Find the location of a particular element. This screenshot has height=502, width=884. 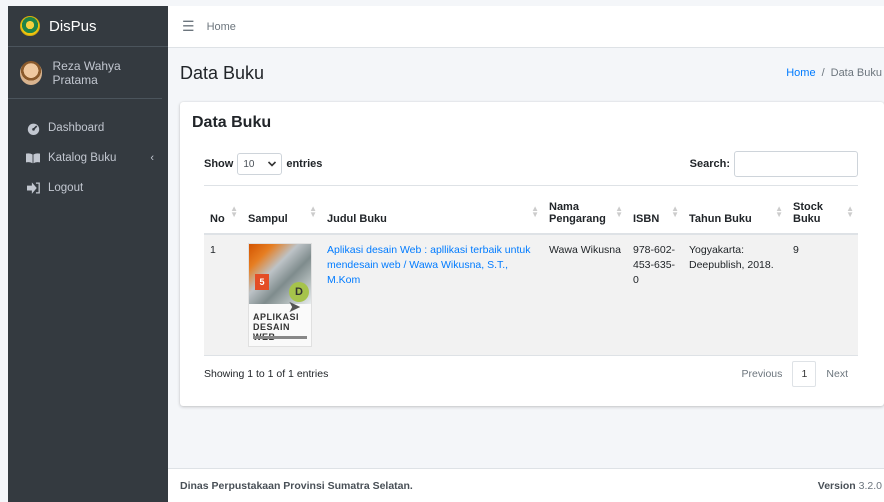

sidebar-item-katalog-buku: Katalog Buku ‹ is located at coordinates (88, 158).